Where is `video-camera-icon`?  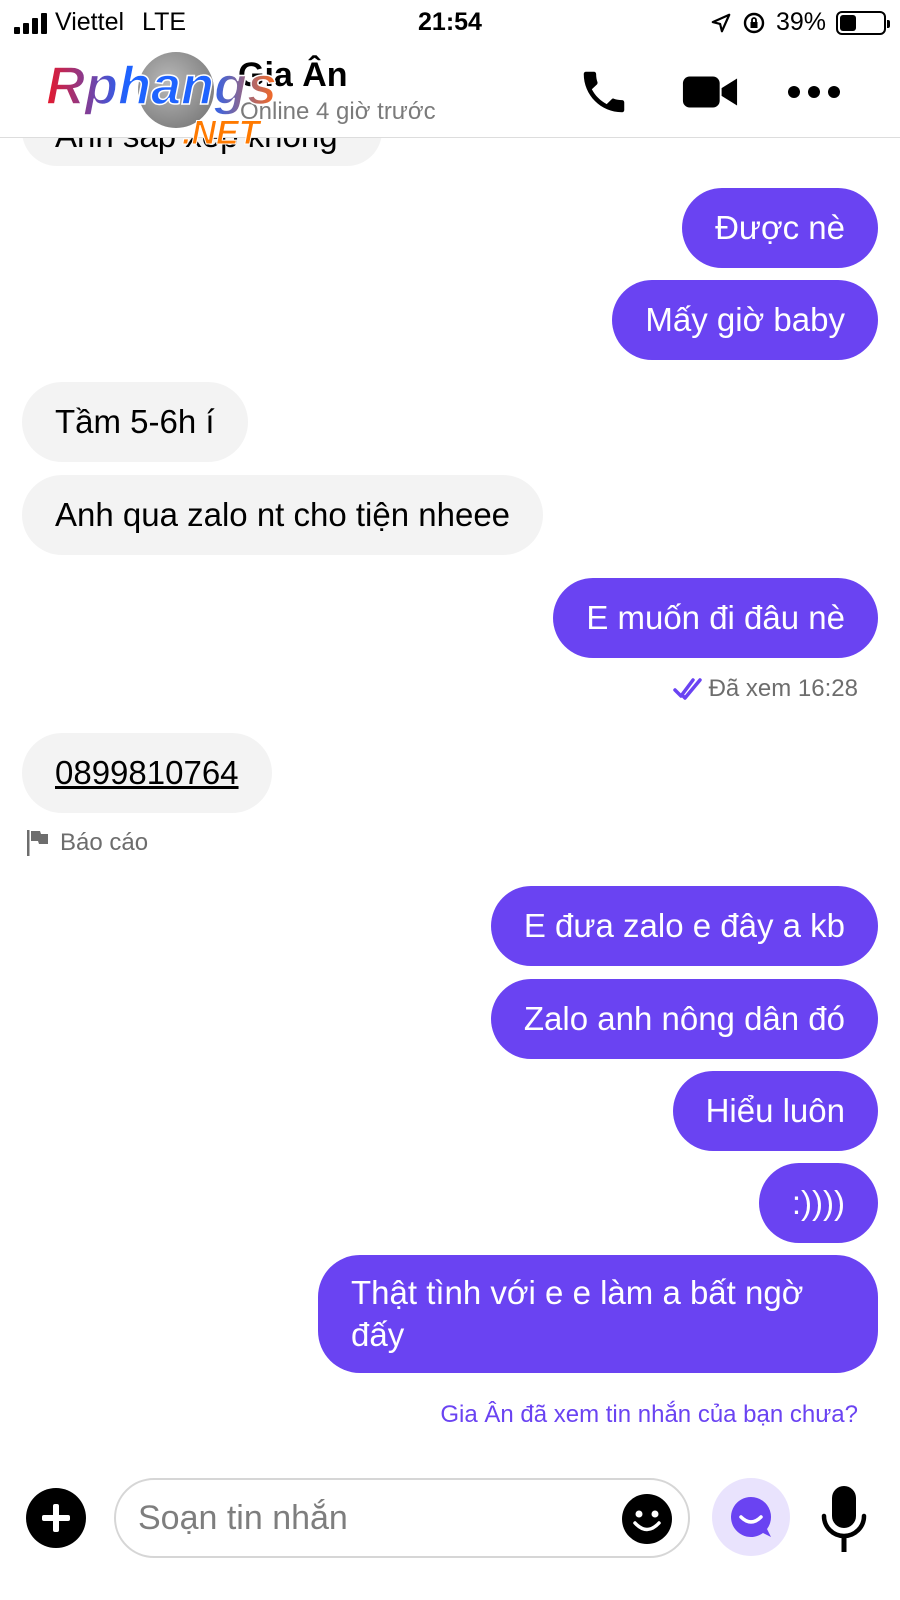
video-camera-icon is located at coordinates (710, 92).